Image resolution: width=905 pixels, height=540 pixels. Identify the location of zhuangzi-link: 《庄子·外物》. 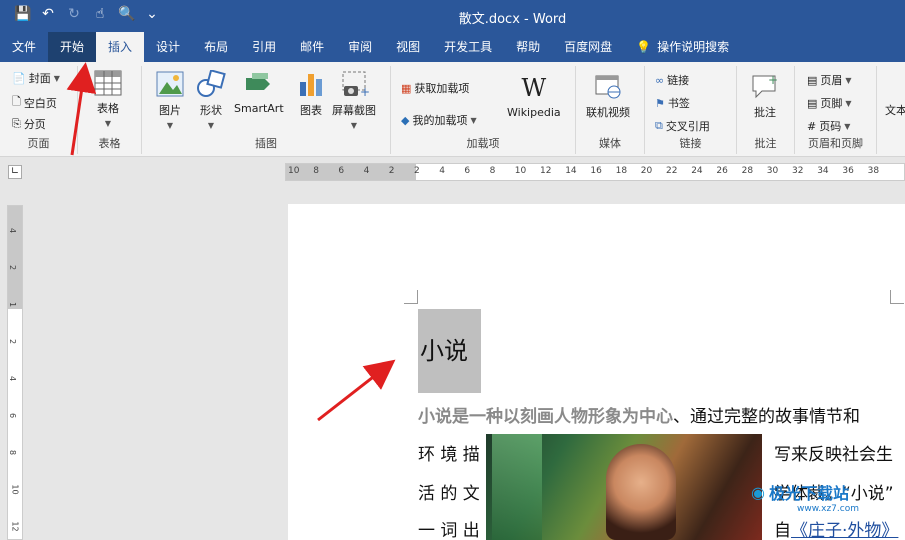
(844, 530).